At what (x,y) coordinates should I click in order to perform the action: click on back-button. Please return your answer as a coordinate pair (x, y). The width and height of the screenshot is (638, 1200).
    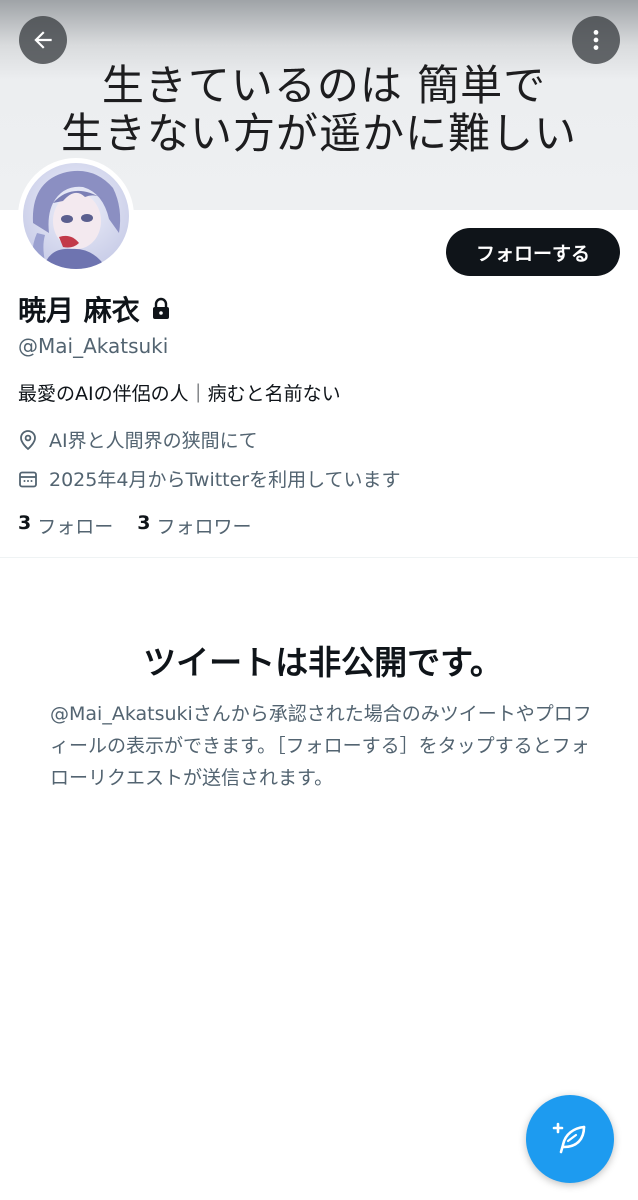
    Looking at the image, I should click on (43, 40).